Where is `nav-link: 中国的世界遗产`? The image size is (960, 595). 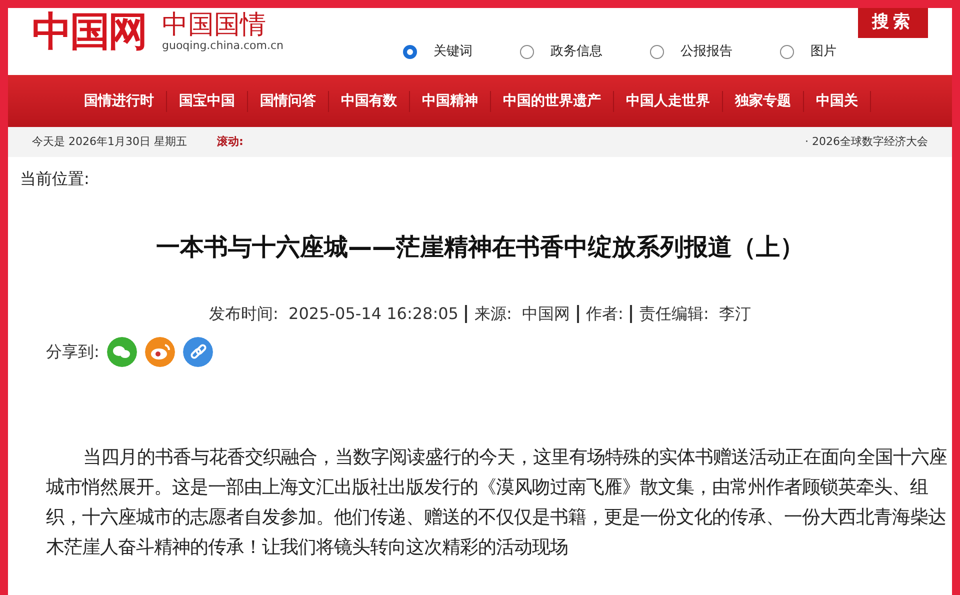 nav-link: 中国的世界遗产 is located at coordinates (552, 101).